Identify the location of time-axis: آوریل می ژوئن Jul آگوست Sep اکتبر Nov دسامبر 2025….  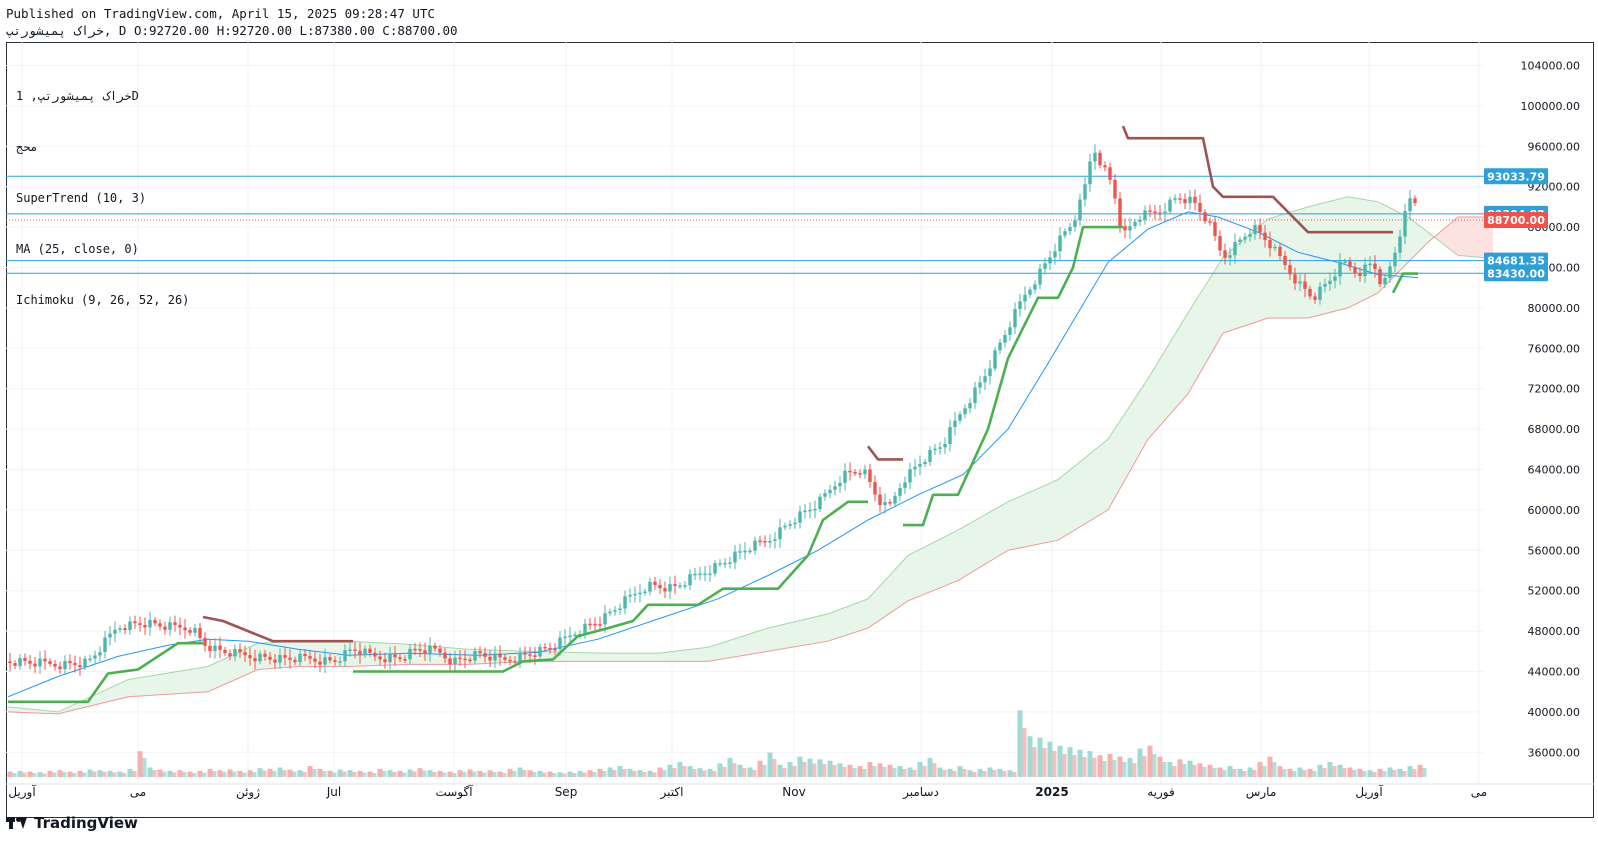
(800, 791).